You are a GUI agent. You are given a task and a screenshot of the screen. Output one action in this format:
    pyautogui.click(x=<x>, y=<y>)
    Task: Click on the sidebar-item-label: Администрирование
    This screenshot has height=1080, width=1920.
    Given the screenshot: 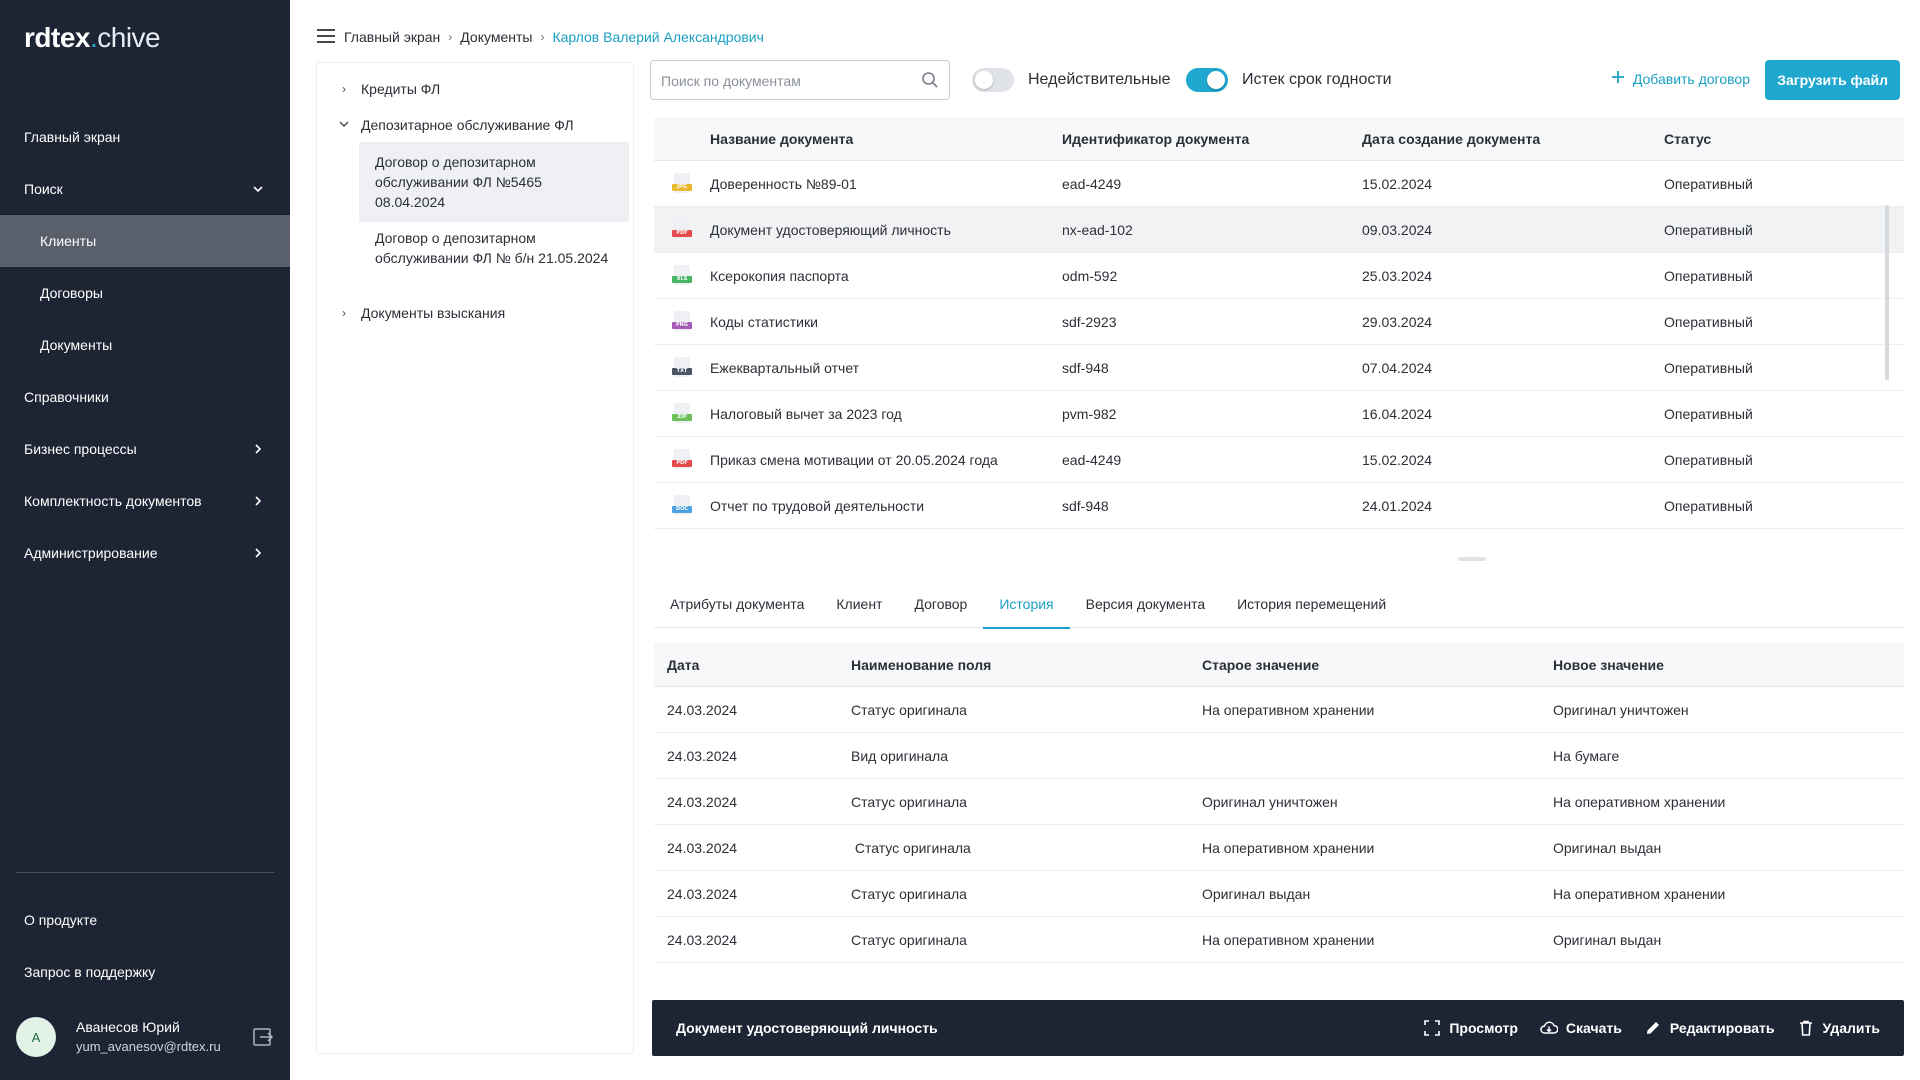 What is the action you would take?
    pyautogui.click(x=91, y=553)
    